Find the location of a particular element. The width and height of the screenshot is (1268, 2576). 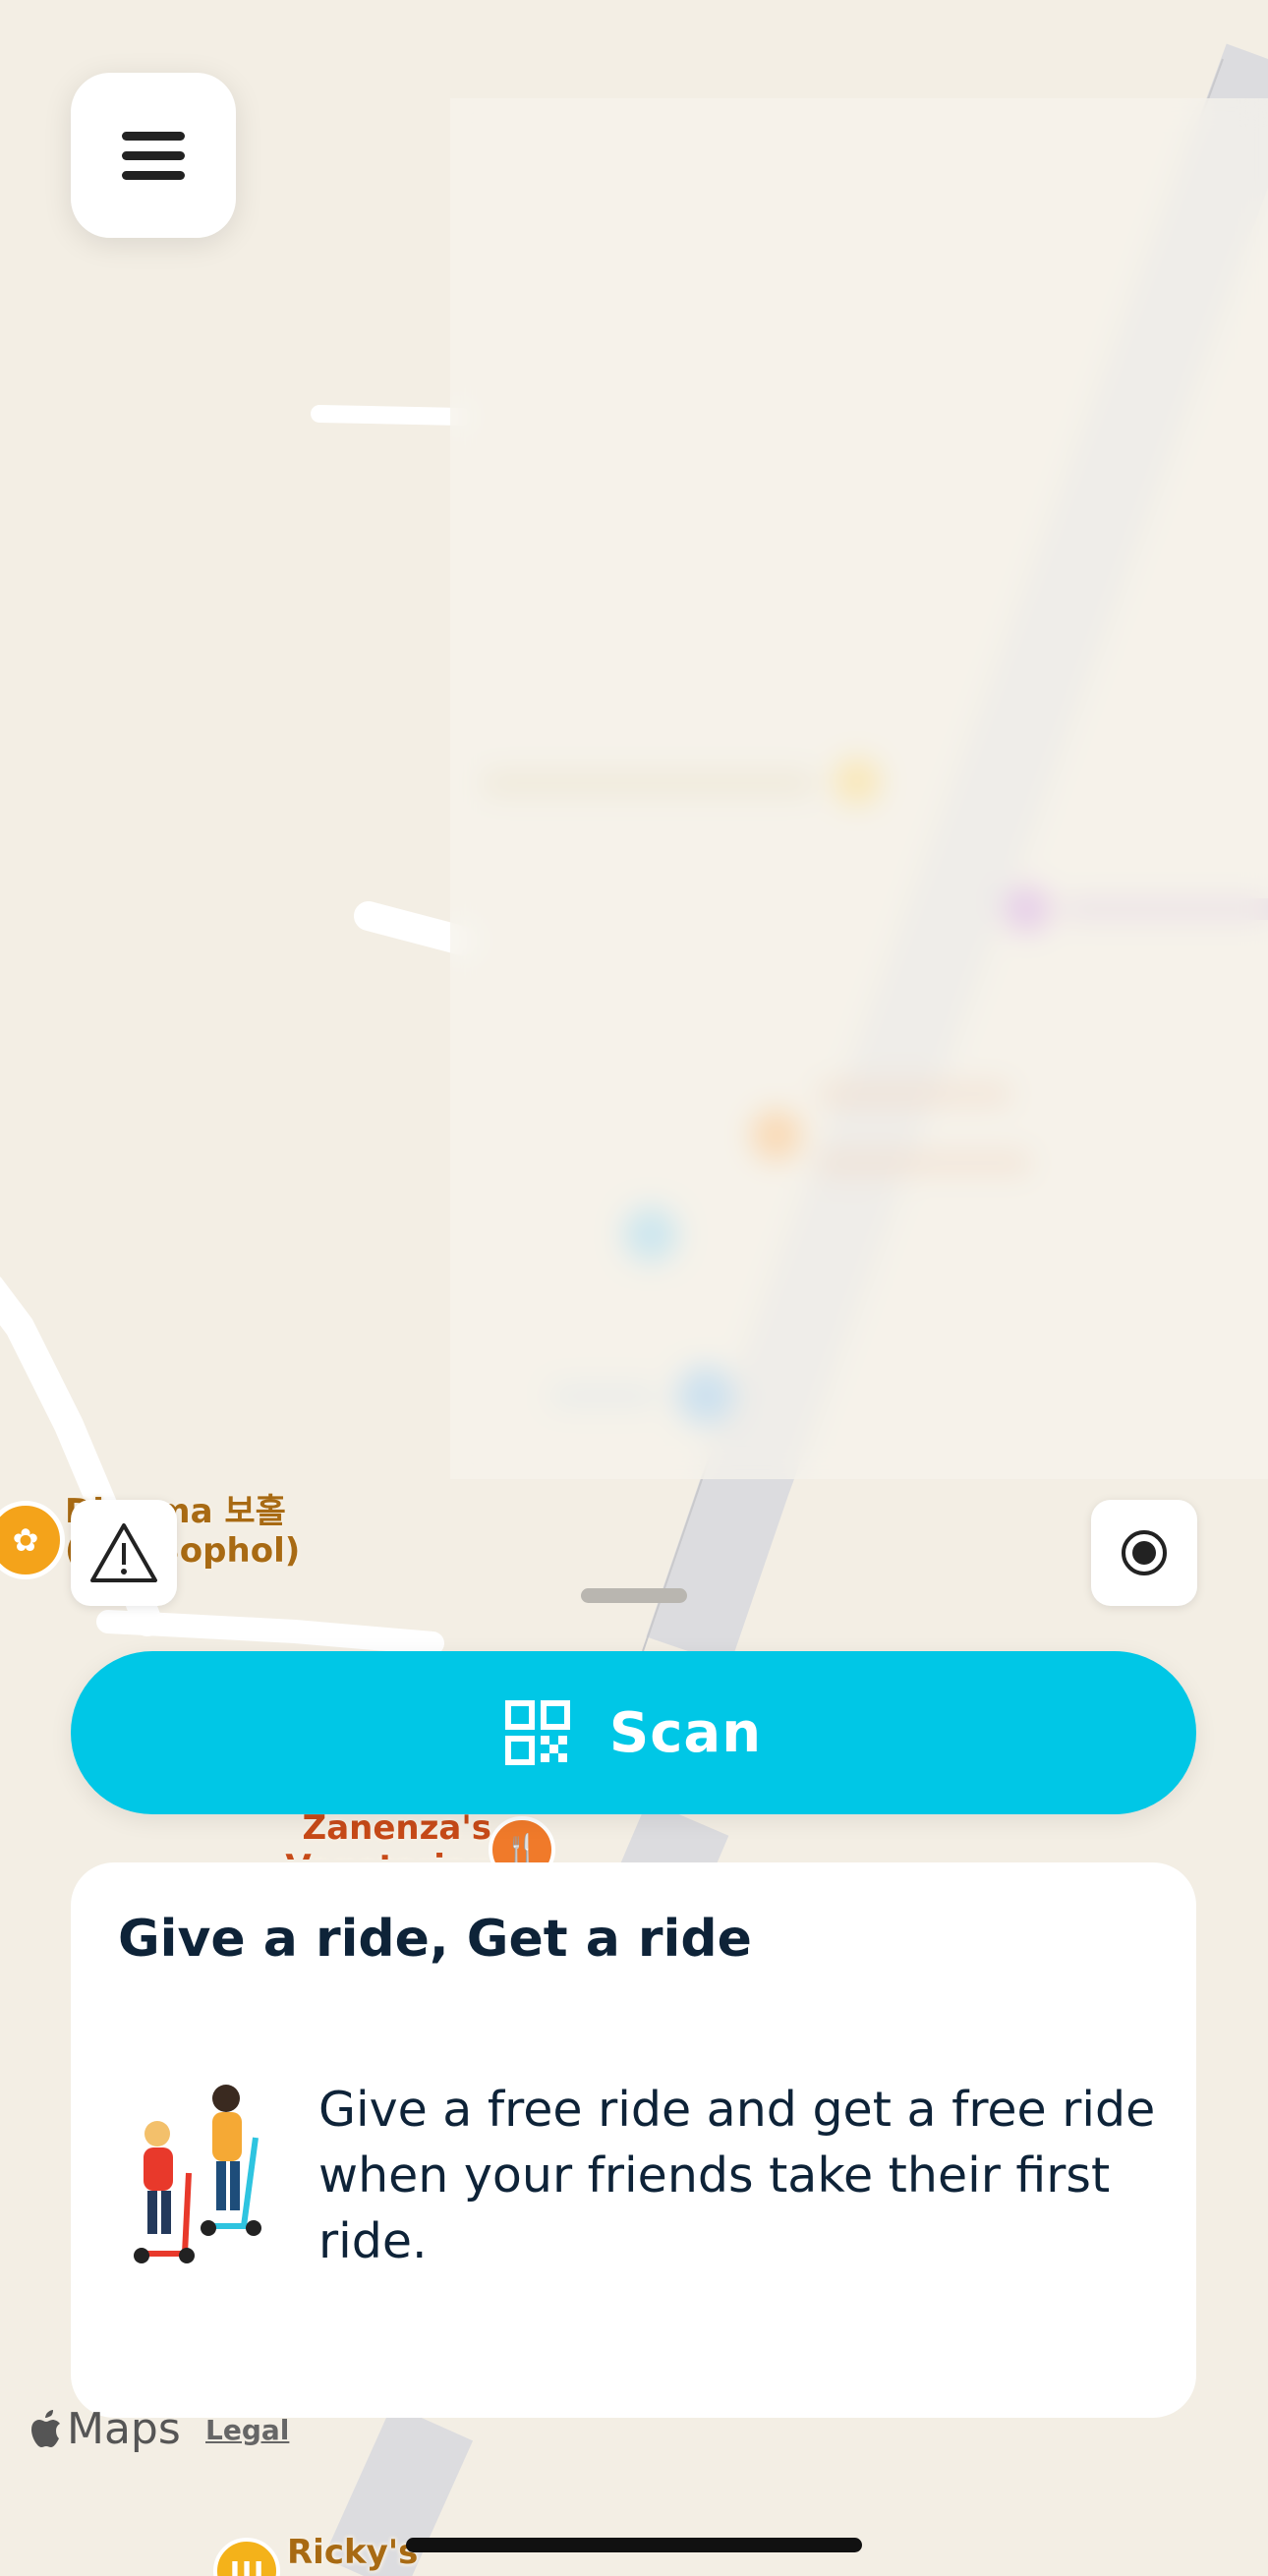

hamburger-menu-icon is located at coordinates (153, 156).